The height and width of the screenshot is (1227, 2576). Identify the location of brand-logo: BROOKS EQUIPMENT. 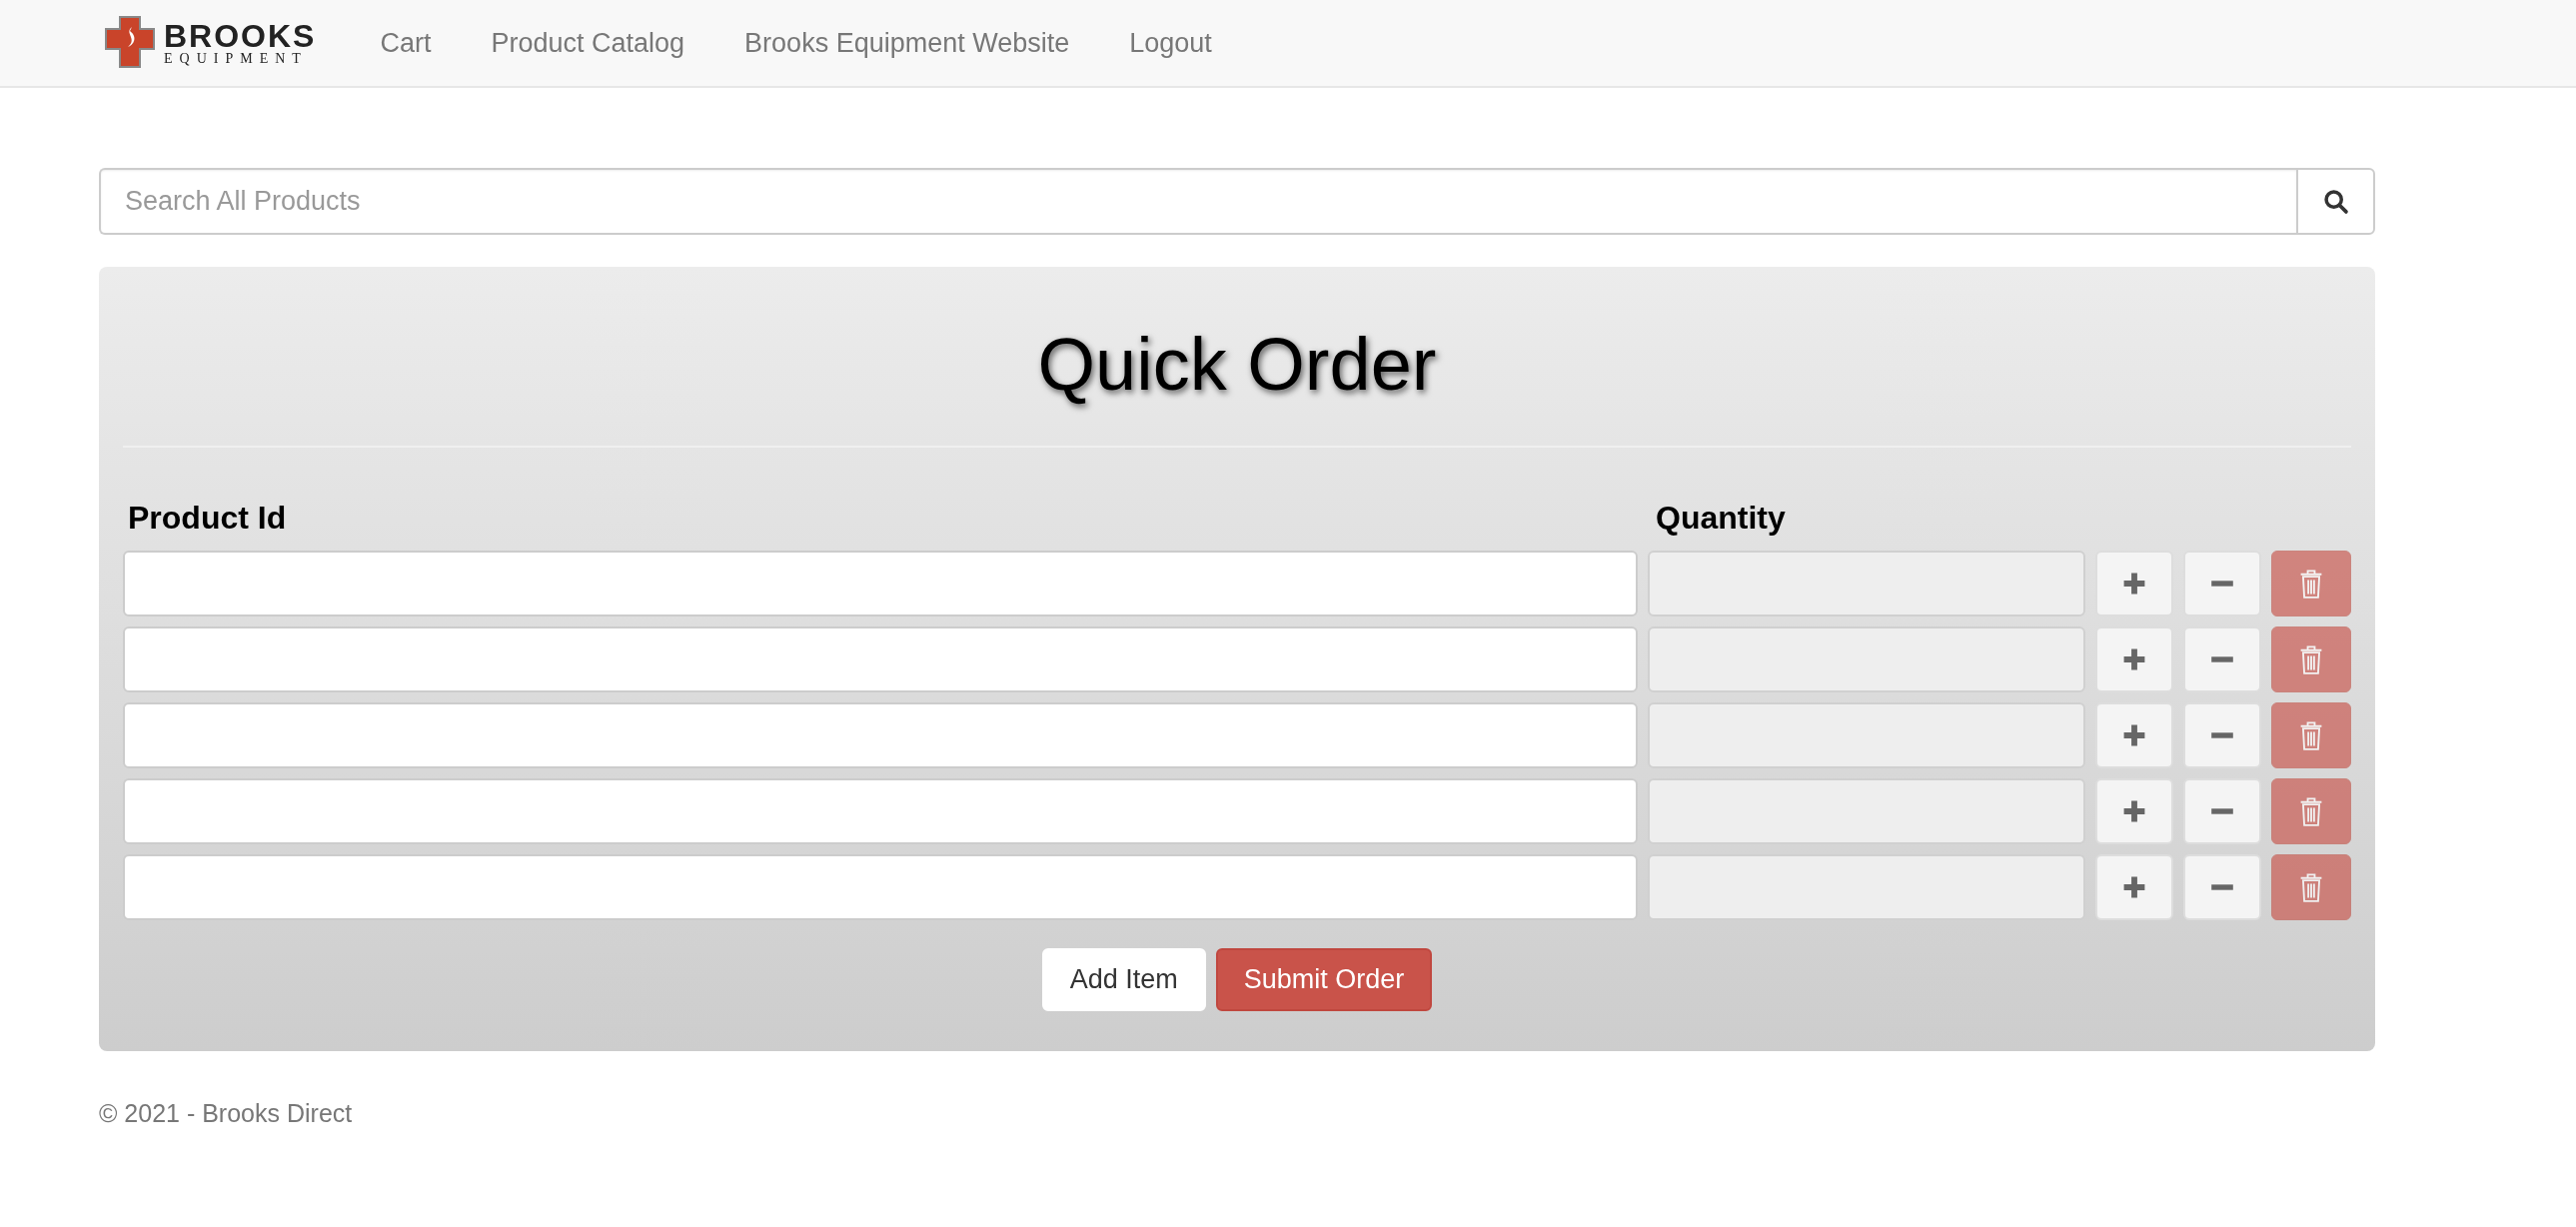
(208, 43).